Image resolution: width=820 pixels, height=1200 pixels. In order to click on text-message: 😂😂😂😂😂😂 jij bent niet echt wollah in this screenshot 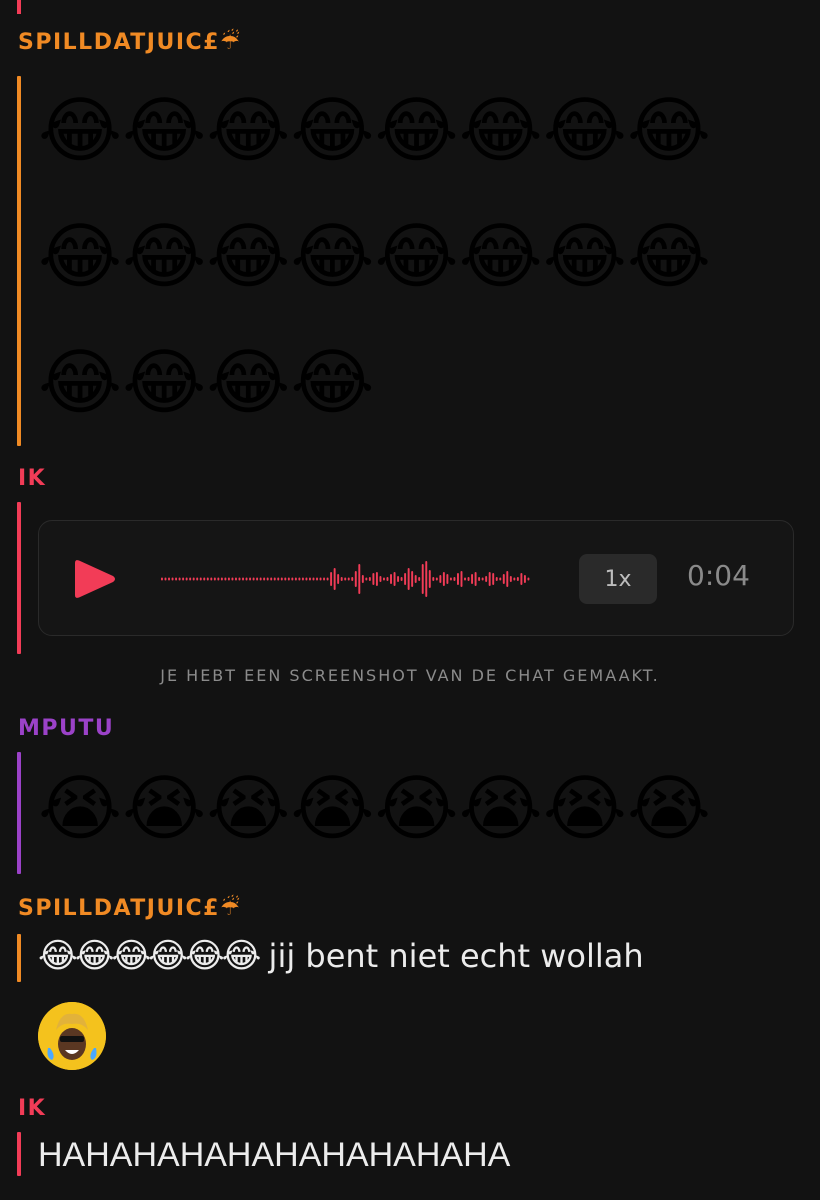, I will do `click(341, 956)`.